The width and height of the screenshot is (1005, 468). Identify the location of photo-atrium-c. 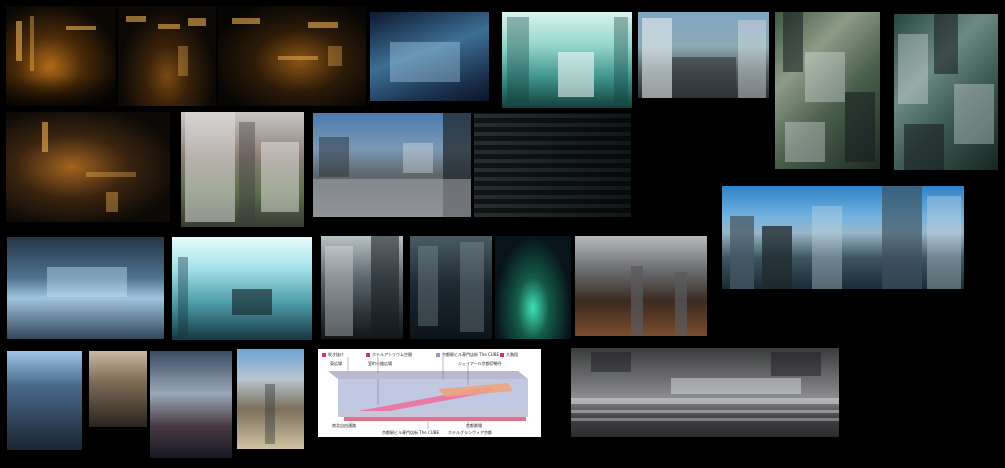
(191, 404).